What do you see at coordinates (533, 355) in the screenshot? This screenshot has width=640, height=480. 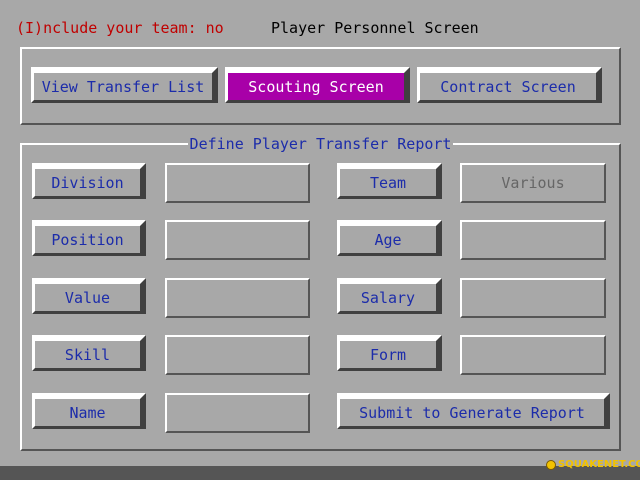 I see `form-field` at bounding box center [533, 355].